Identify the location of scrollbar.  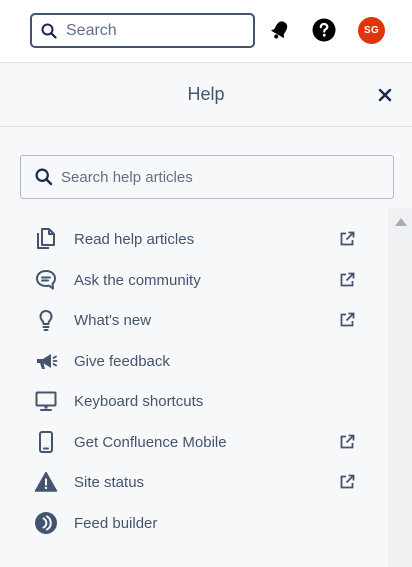
(400, 387).